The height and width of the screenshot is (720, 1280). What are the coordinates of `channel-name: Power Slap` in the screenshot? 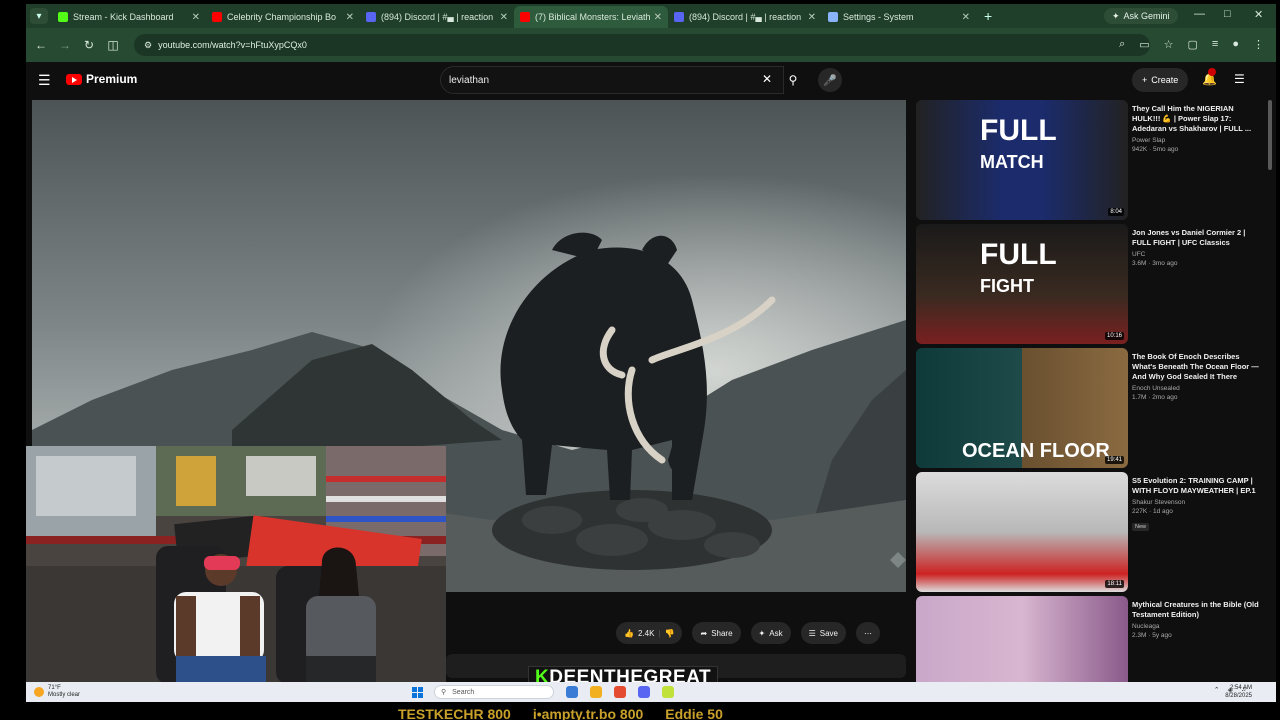 It's located at (1196, 140).